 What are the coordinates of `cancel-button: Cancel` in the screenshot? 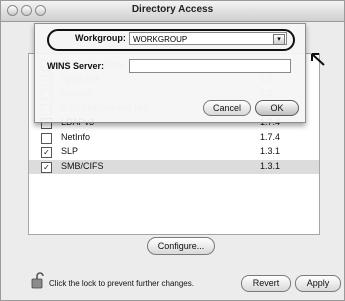 It's located at (227, 108).